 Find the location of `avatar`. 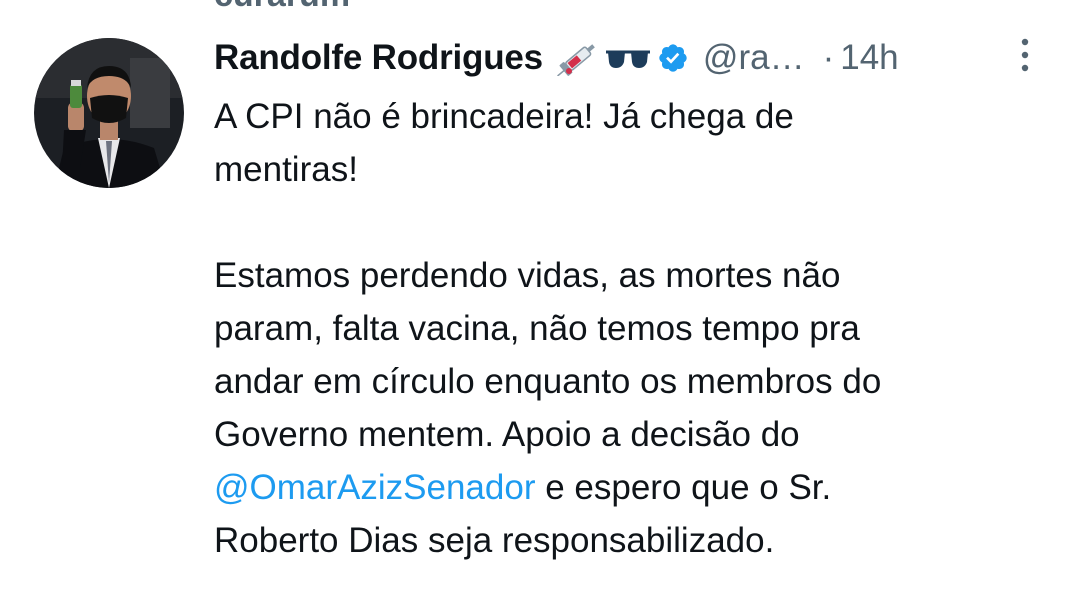

avatar is located at coordinates (109, 113).